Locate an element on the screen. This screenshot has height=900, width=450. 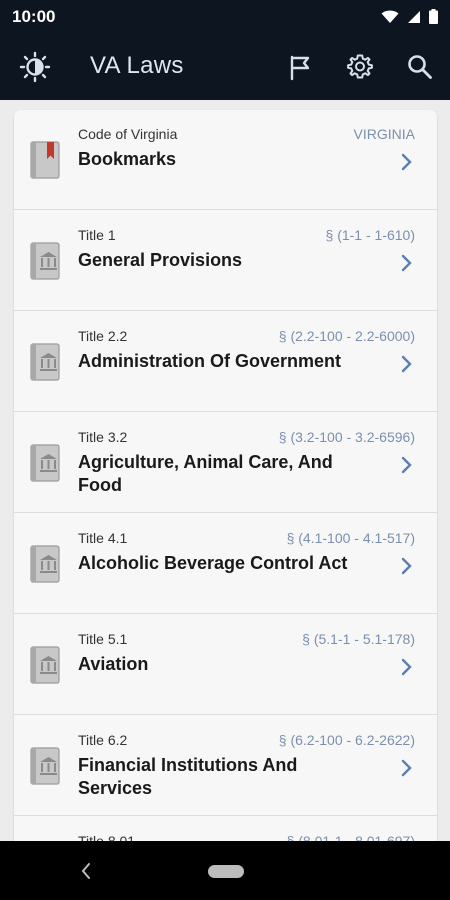
status-bar: 10:00 is located at coordinates (225, 16).